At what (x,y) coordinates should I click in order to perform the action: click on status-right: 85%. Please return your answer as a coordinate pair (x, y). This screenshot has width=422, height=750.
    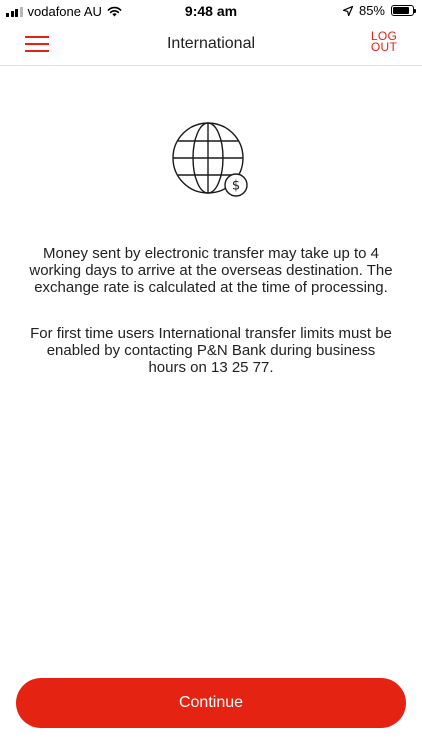
    Looking at the image, I should click on (379, 10).